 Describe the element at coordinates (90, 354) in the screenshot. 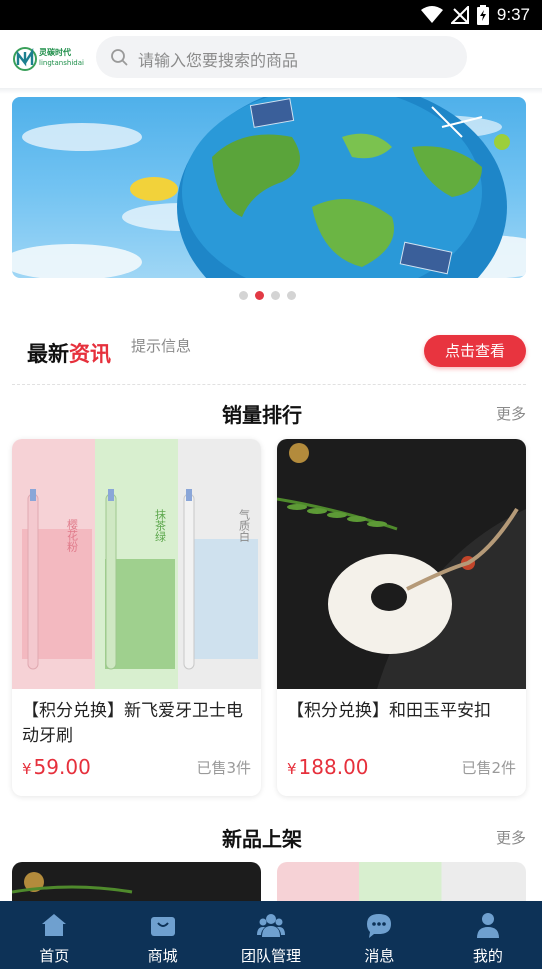

I see `news-title-red: 资讯` at that location.